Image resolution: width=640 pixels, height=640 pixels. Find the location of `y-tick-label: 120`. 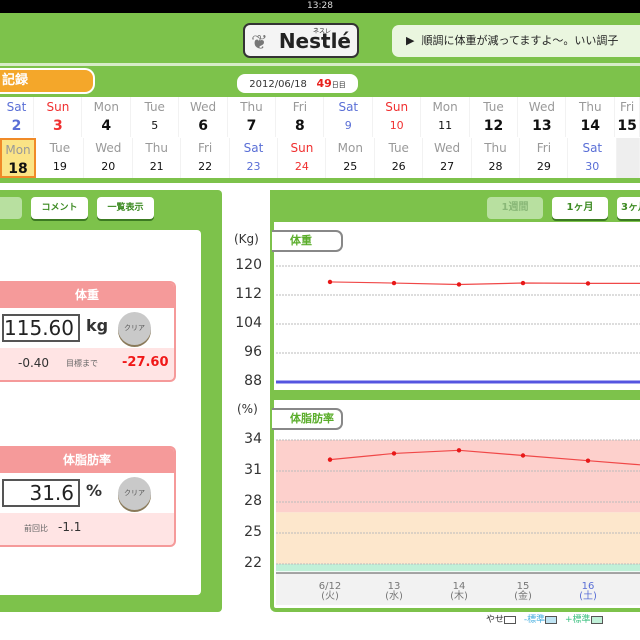

y-tick-label: 120 is located at coordinates (248, 265).